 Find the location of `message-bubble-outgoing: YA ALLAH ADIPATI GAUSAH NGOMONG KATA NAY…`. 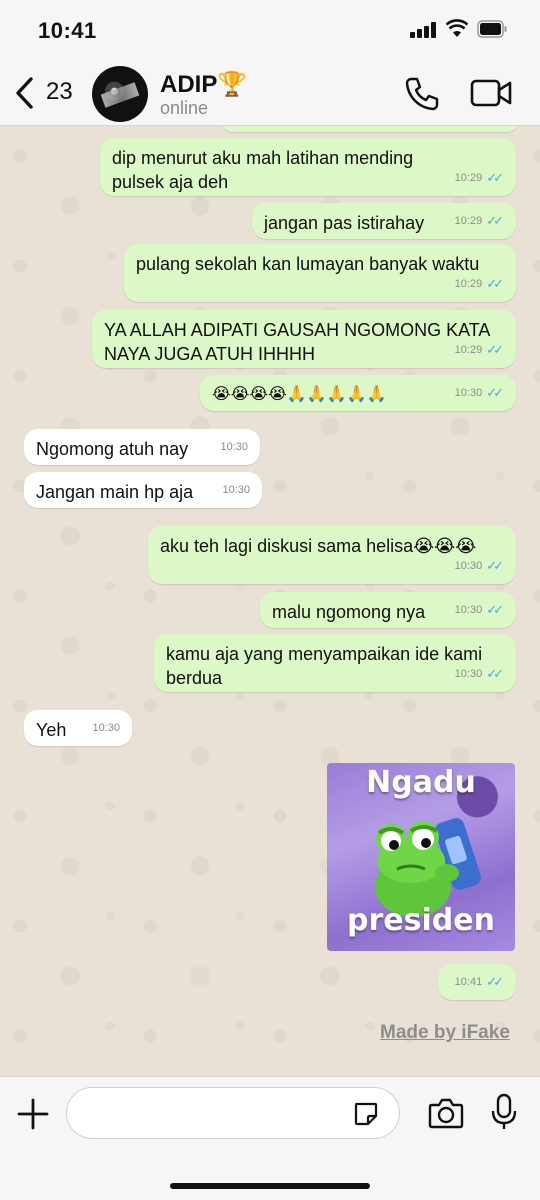

message-bubble-outgoing: YA ALLAH ADIPATI GAUSAH NGOMONG KATA NAY… is located at coordinates (304, 339).